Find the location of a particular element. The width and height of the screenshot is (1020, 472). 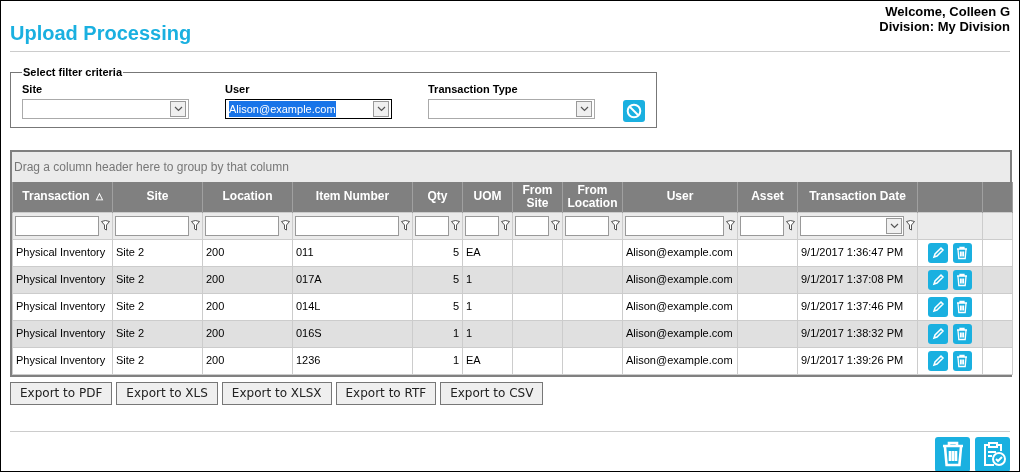

page-title: Upload Processing is located at coordinates (101, 33).